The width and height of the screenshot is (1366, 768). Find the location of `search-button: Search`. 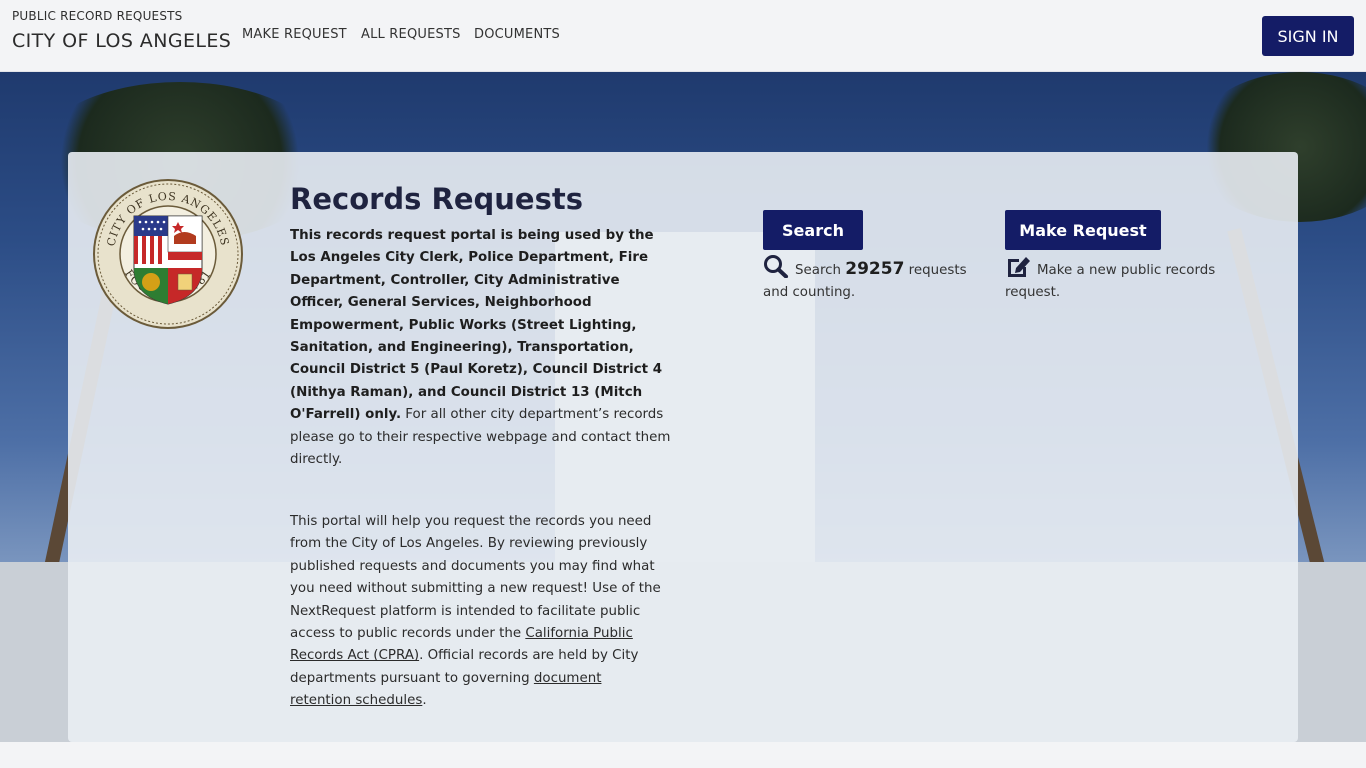

search-button: Search is located at coordinates (813, 230).